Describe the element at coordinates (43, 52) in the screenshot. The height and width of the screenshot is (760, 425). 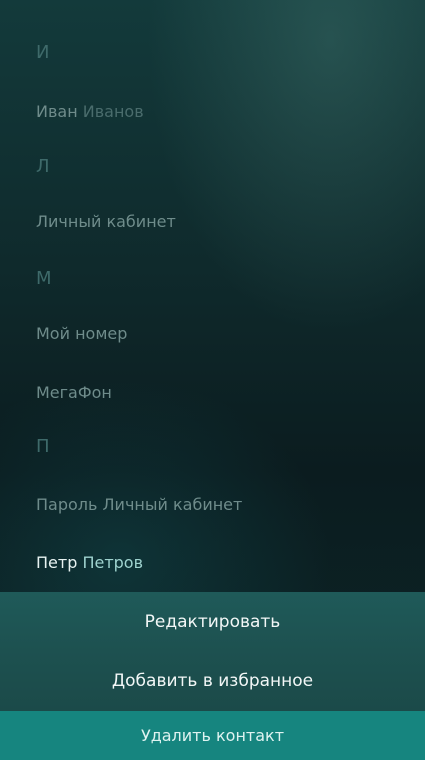
I see `section-letter-i: И` at that location.